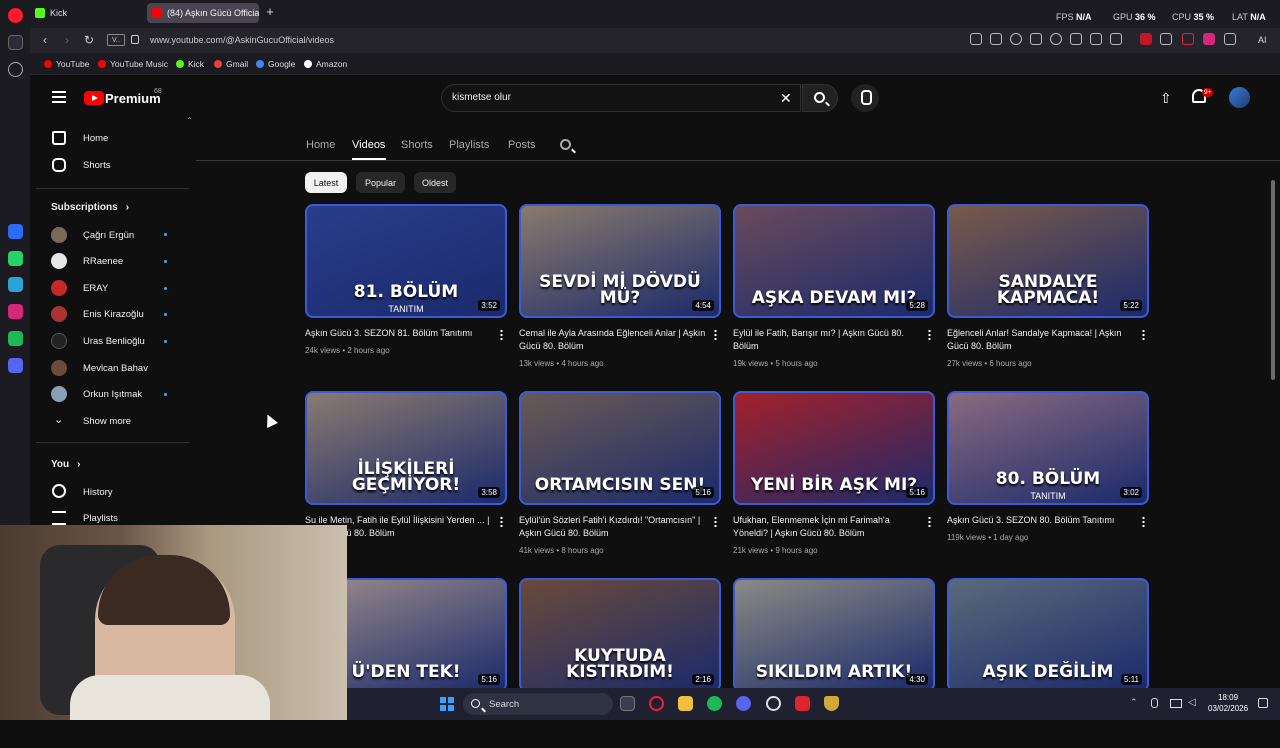  I want to click on play-icon, so click(1036, 39).